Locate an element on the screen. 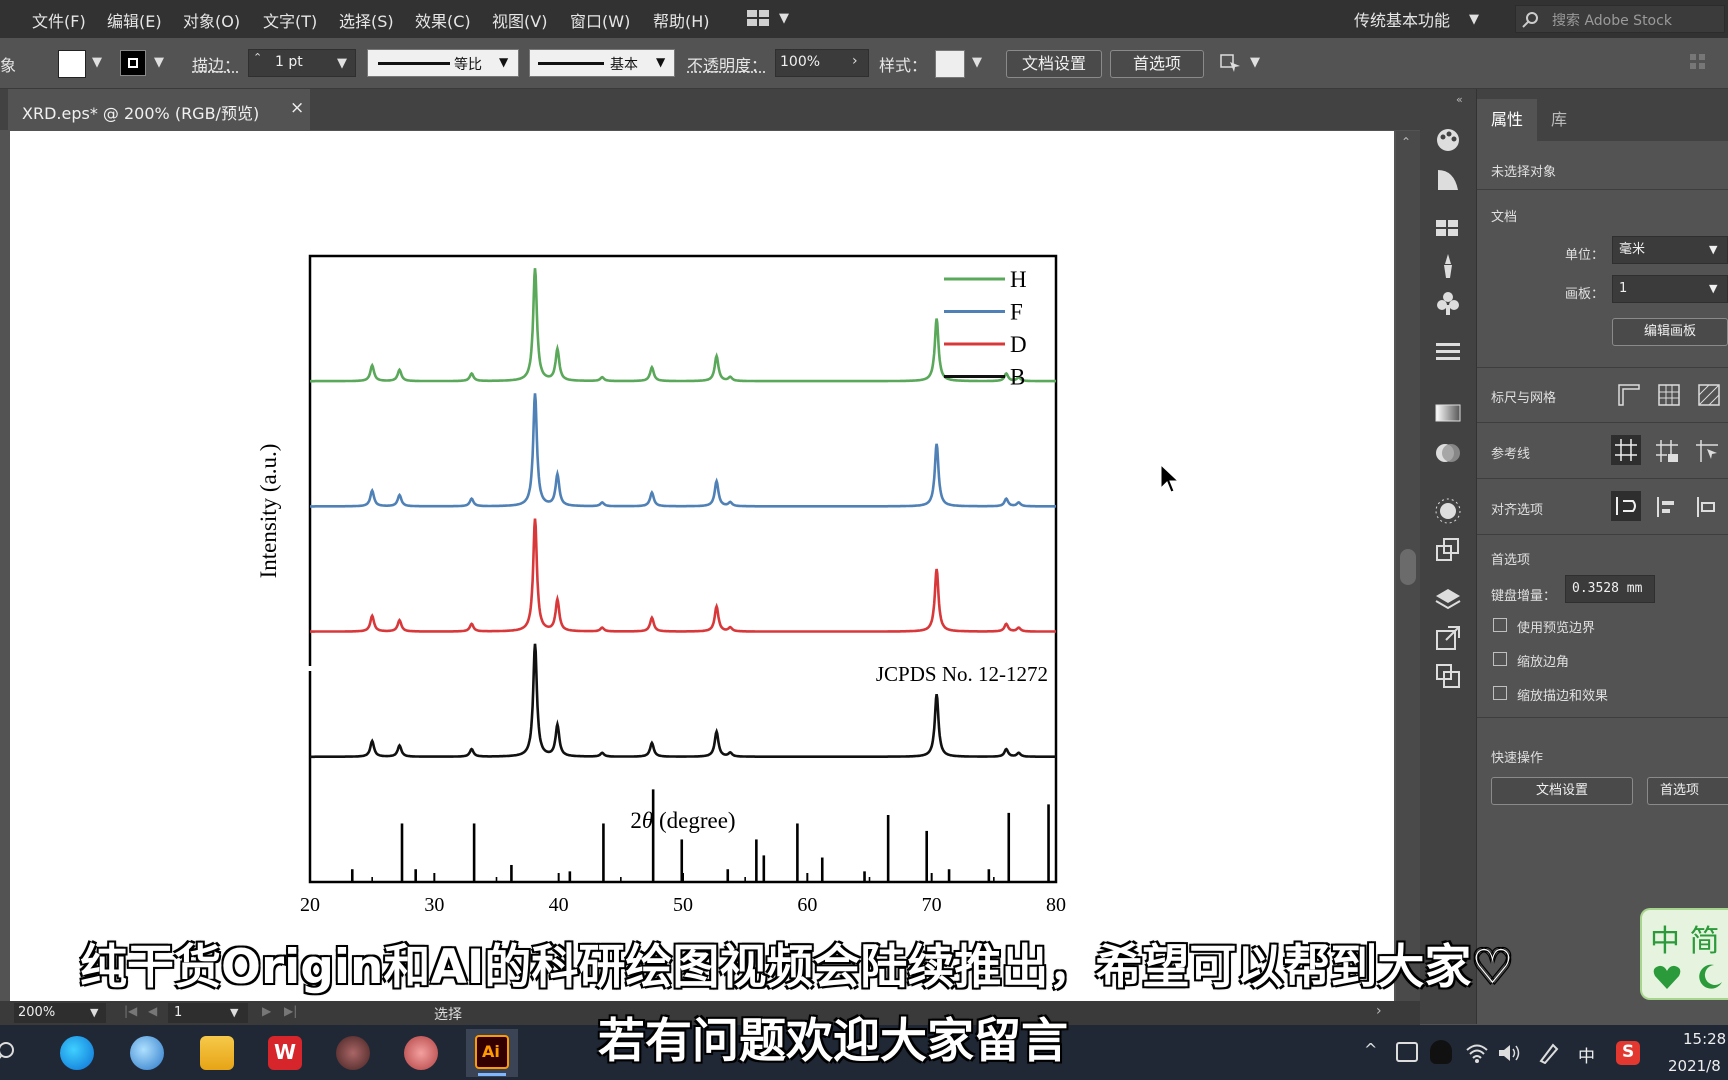 The width and height of the screenshot is (1728, 1080). color-palette-icon is located at coordinates (1448, 140).